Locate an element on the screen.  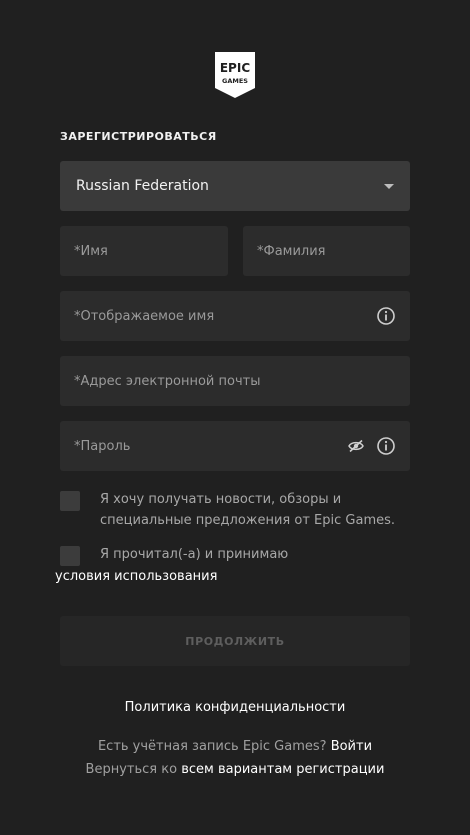
logo-text-games: GAMES is located at coordinates (235, 81).